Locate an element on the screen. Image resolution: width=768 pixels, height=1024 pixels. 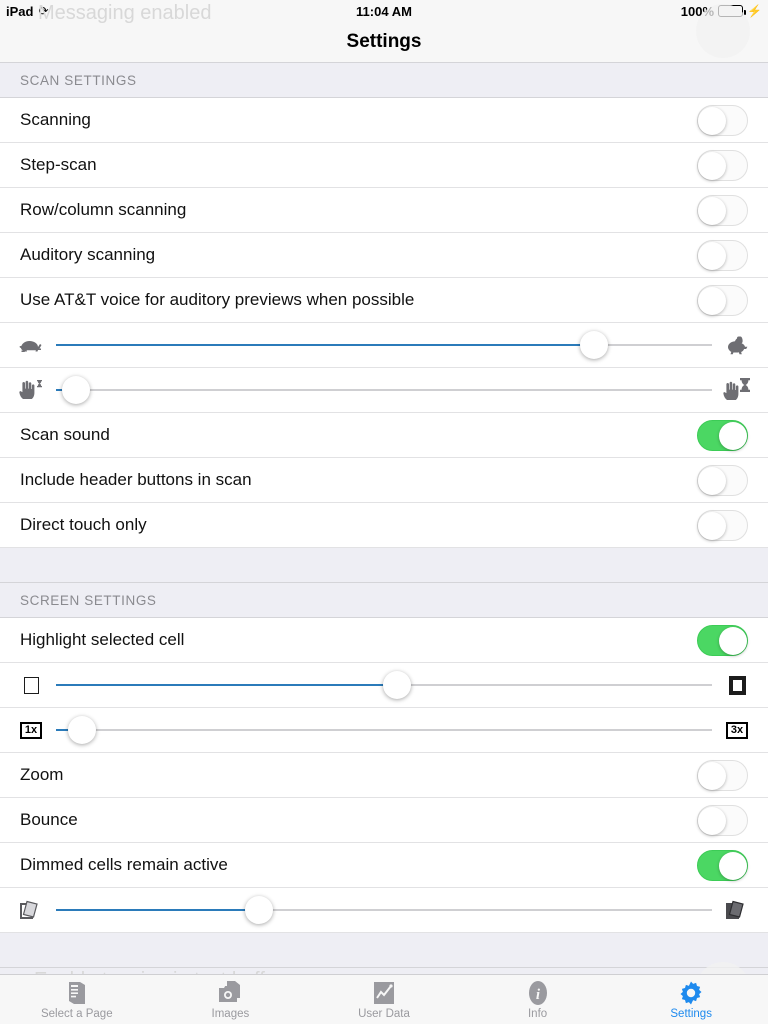
toggle-bounce is located at coordinates (722, 820).